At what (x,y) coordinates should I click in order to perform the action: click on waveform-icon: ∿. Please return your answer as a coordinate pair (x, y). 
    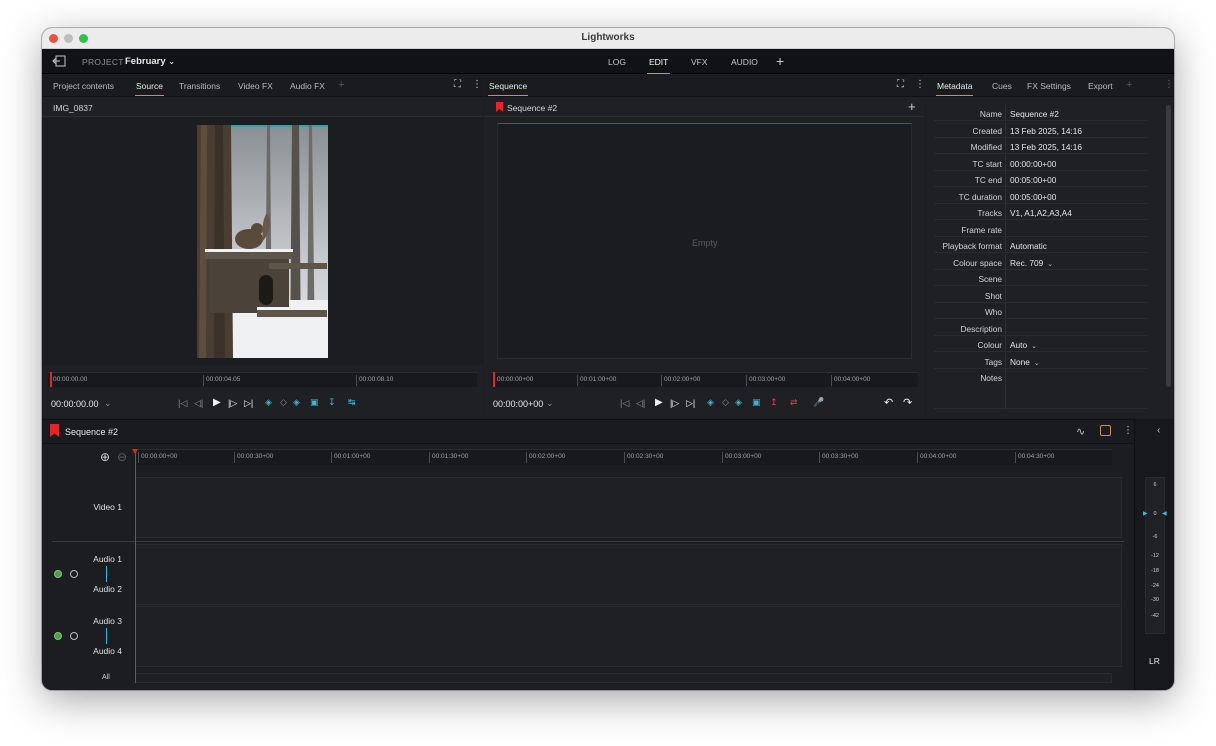
    Looking at the image, I should click on (1080, 431).